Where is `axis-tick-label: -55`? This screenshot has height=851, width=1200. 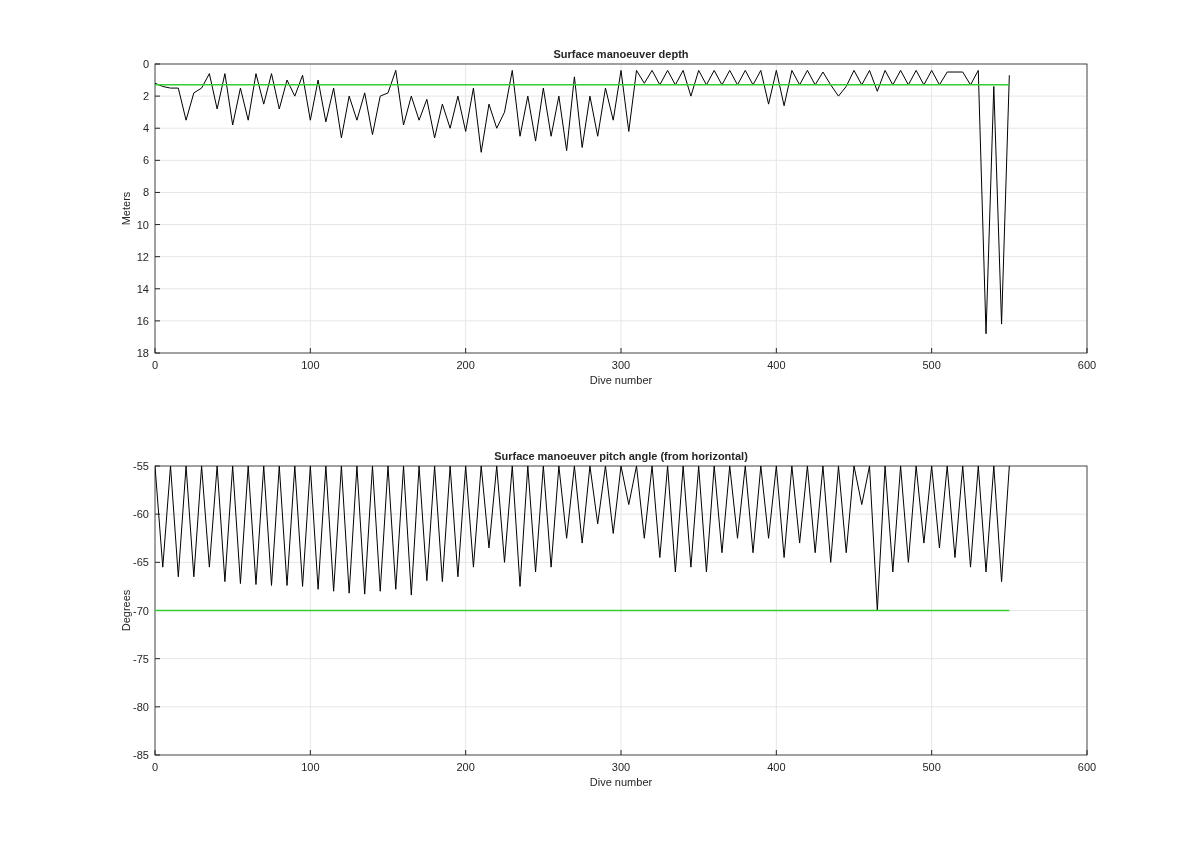
axis-tick-label: -55 is located at coordinates (141, 466).